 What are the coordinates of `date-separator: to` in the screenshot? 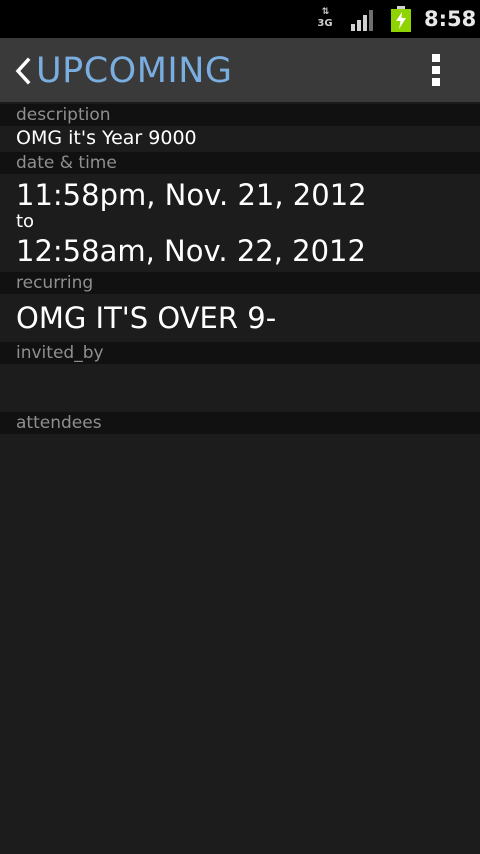 It's located at (25, 221).